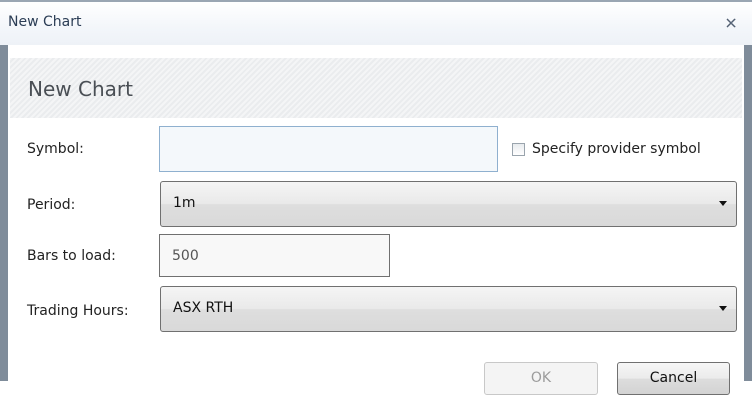  I want to click on symbol-input, so click(328, 149).